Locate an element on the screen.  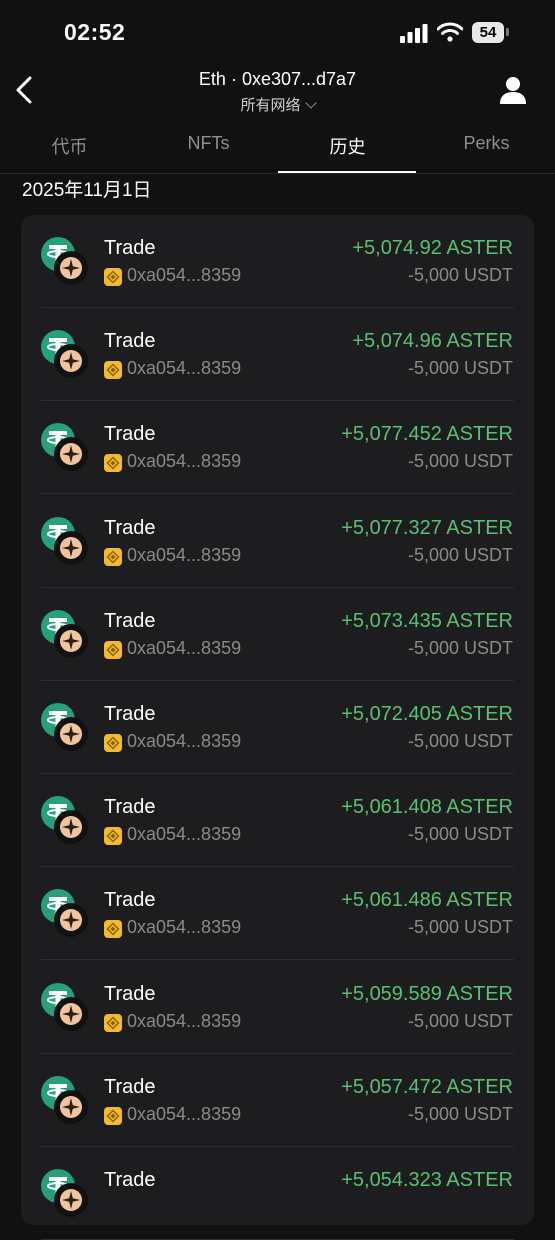
date-heading: 2025年11月1日 is located at coordinates (87, 190).